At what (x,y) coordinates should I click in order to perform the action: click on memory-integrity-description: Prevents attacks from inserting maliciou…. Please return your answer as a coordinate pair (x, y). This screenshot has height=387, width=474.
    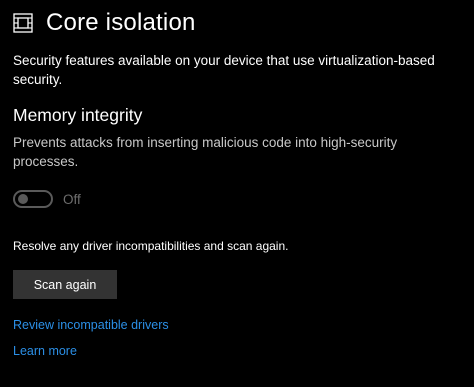
    Looking at the image, I should click on (205, 152).